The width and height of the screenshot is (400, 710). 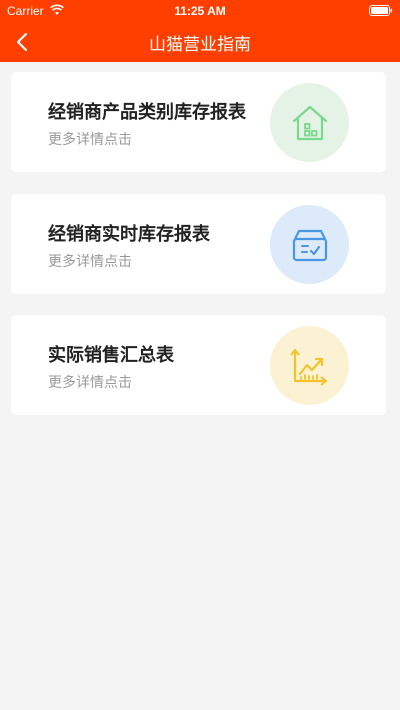 I want to click on trend-chart-icon, so click(x=308, y=367).